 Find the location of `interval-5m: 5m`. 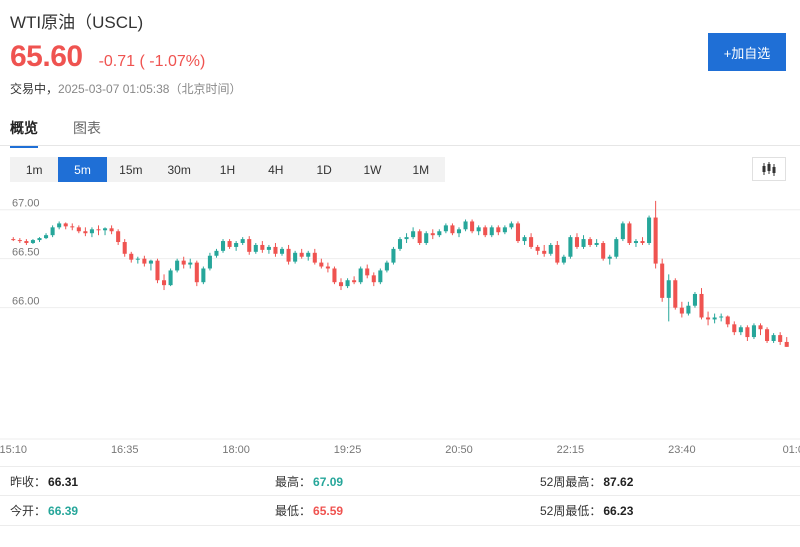

interval-5m: 5m is located at coordinates (82, 169).